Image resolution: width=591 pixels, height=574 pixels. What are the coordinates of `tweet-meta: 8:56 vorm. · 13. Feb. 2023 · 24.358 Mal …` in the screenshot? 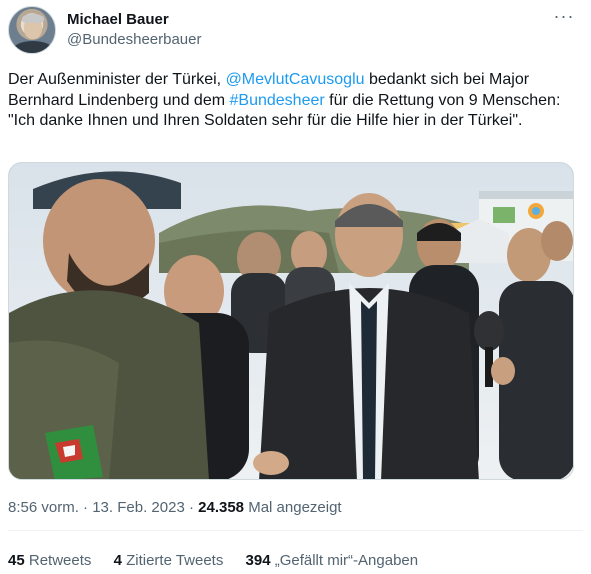 It's located at (175, 507).